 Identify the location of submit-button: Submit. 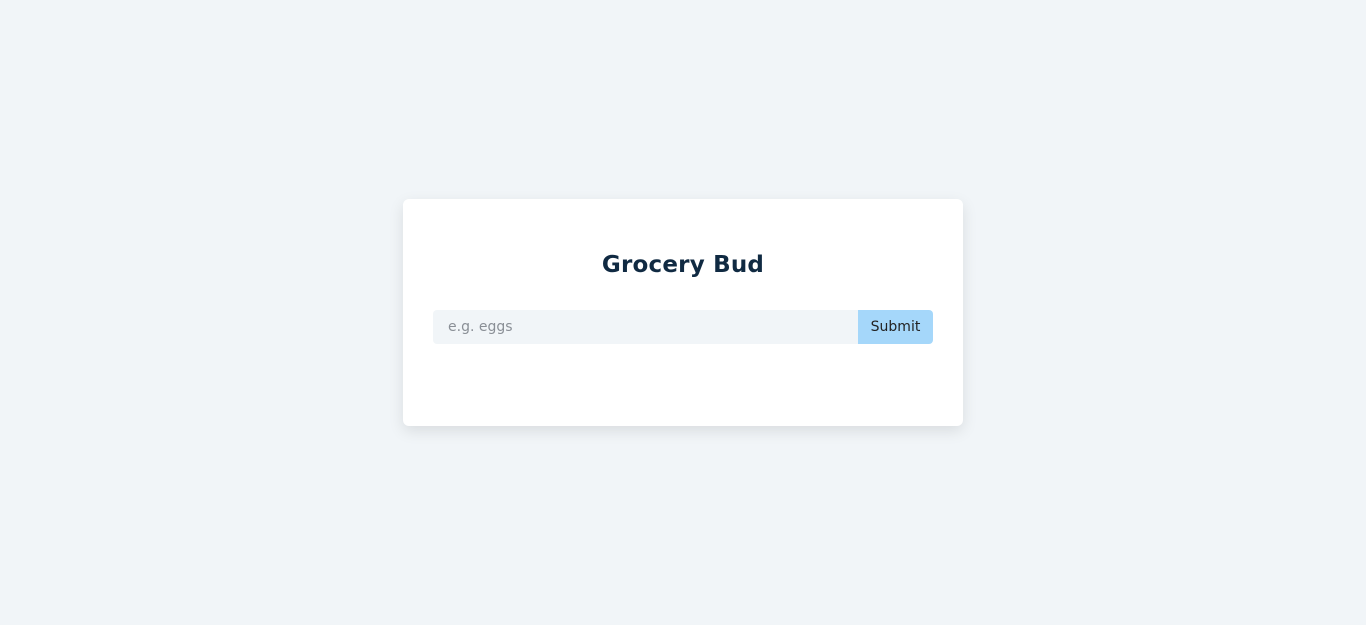
(895, 327).